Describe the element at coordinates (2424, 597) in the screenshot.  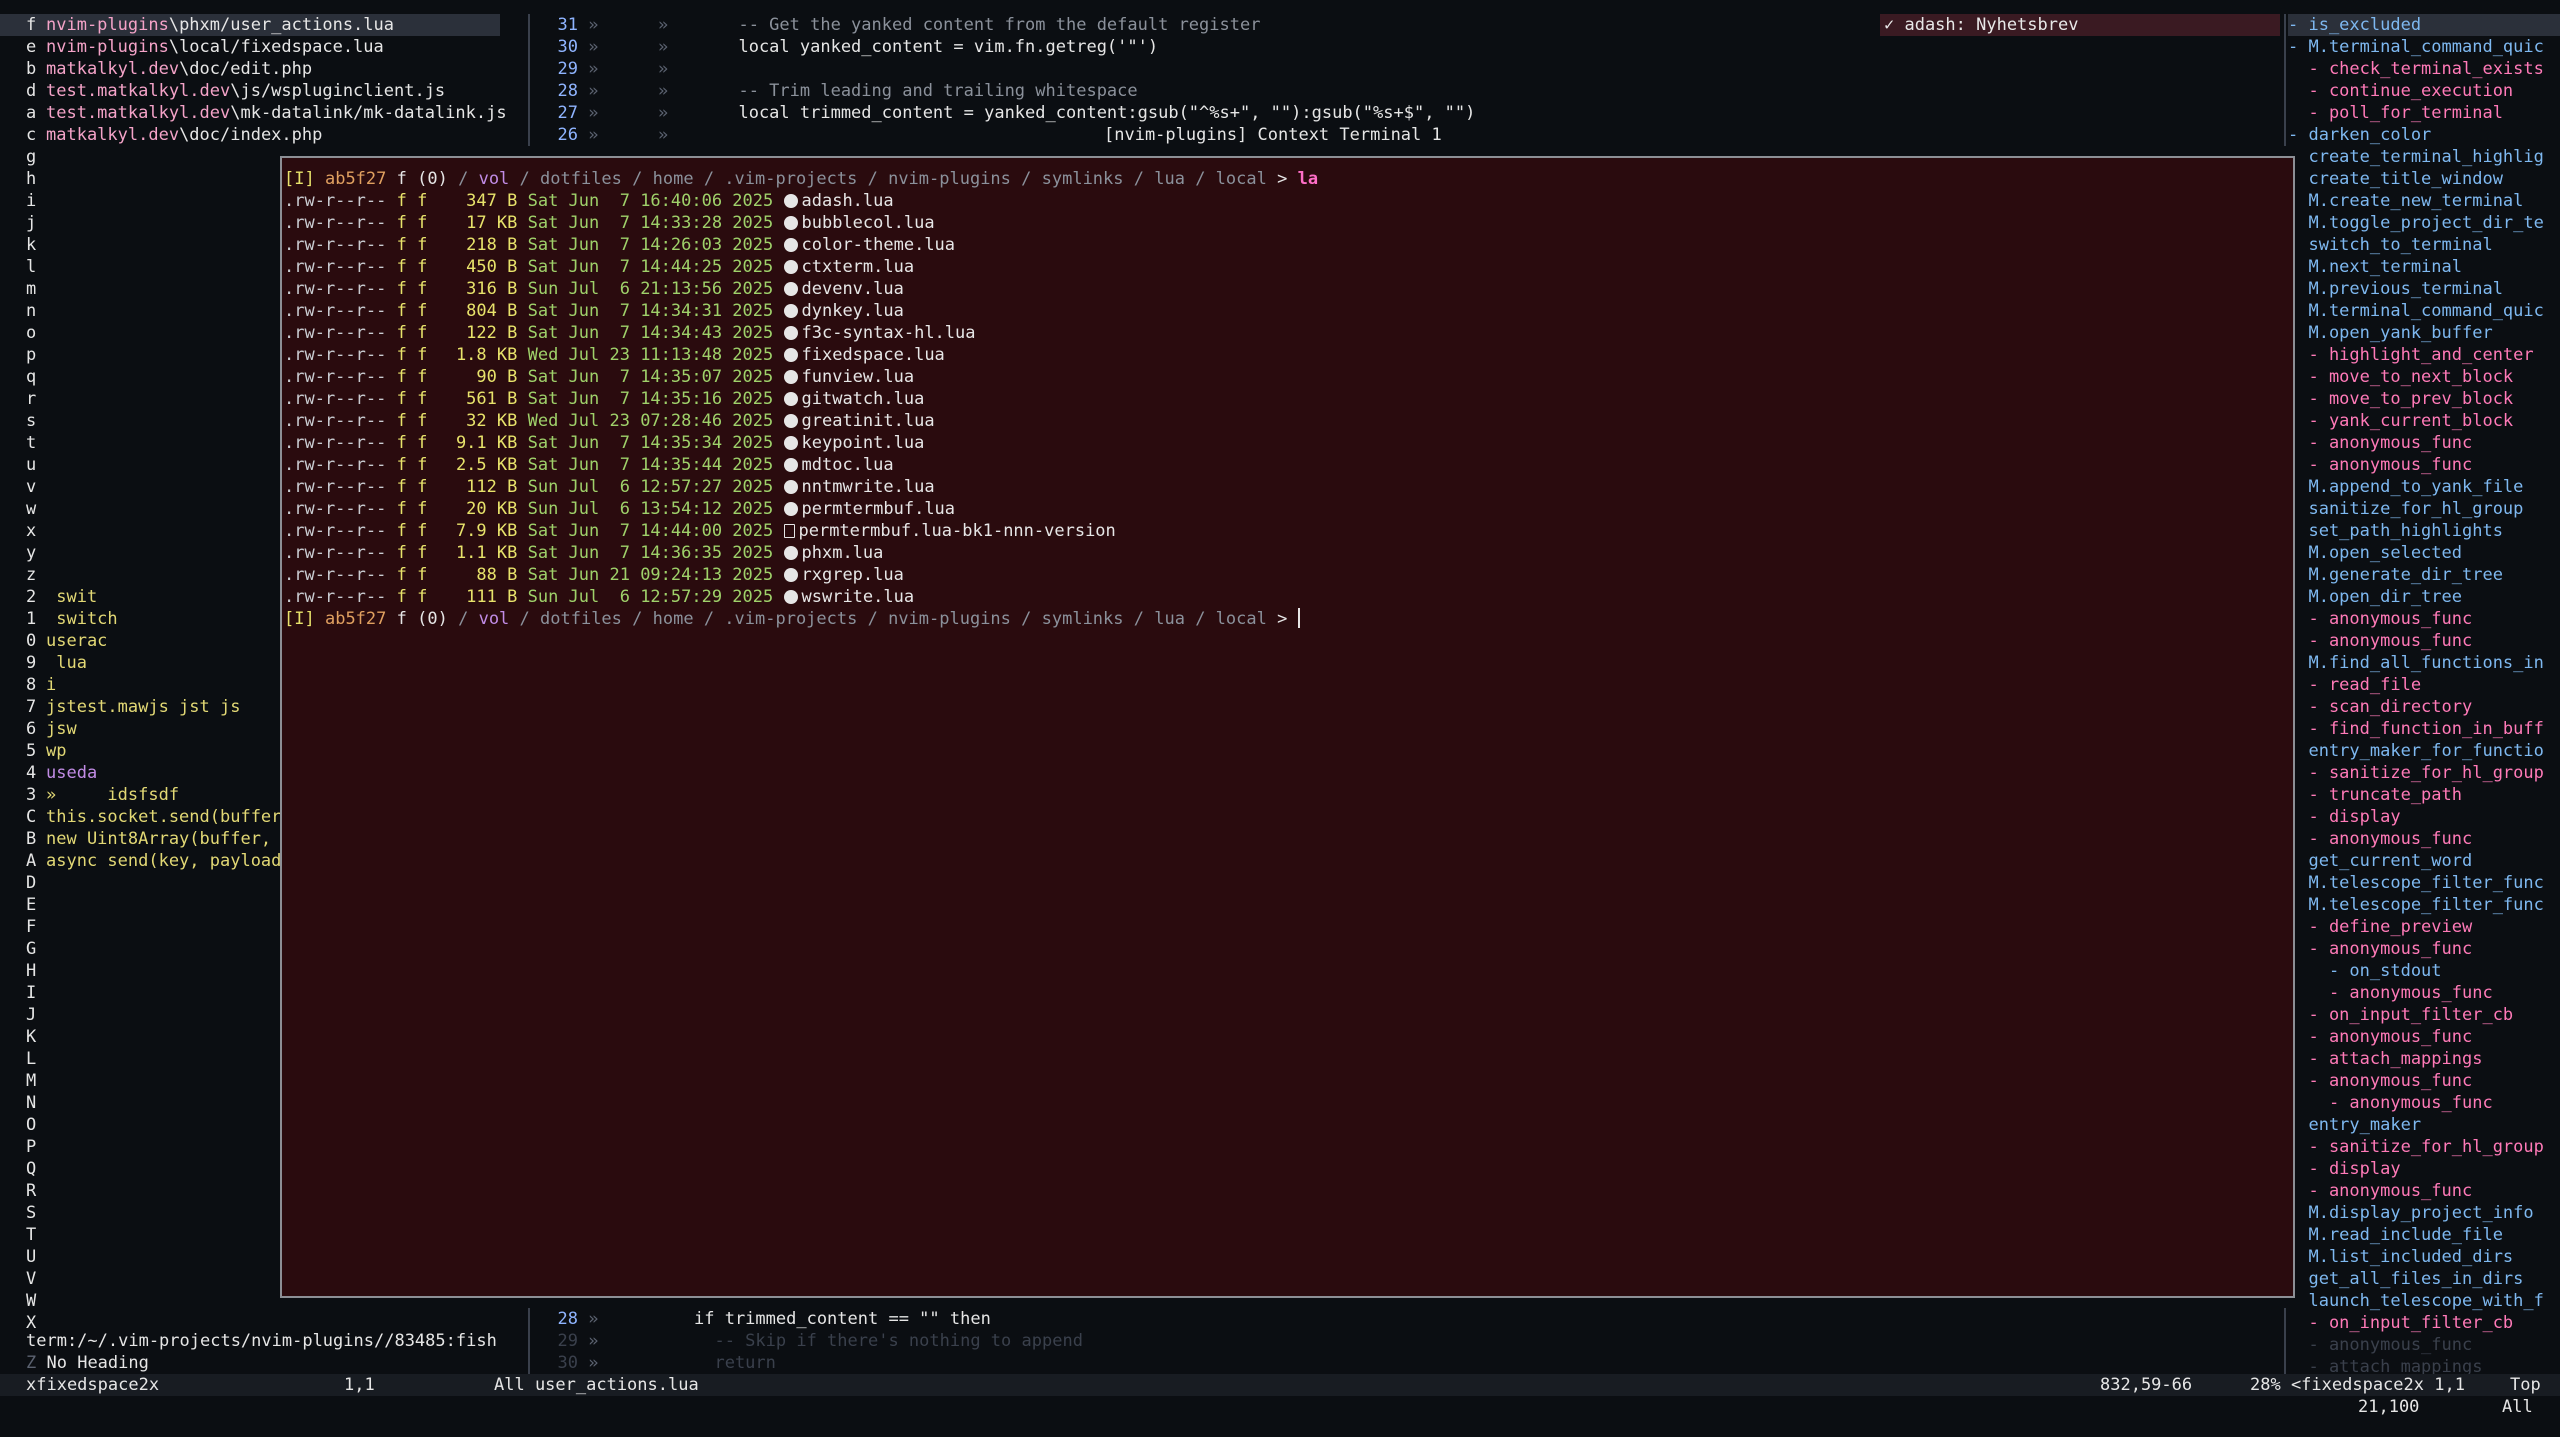
I see `outline-item: M.open_dir_tree` at that location.